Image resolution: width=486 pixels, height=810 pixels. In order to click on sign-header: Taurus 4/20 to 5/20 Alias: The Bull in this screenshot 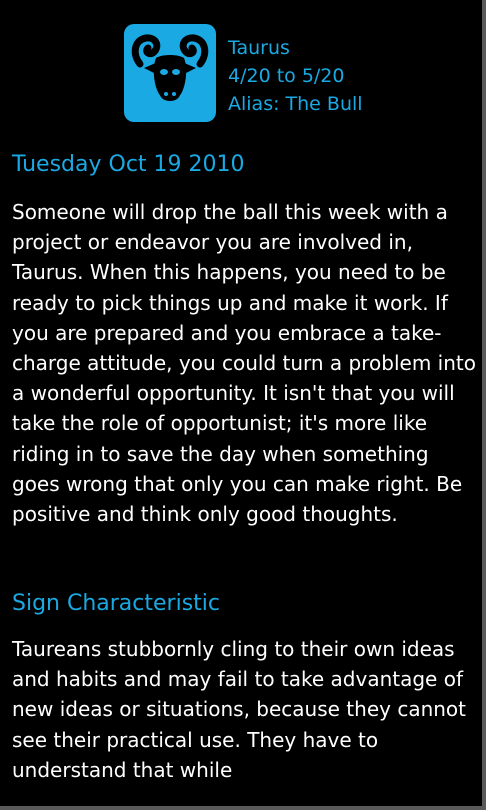, I will do `click(243, 73)`.